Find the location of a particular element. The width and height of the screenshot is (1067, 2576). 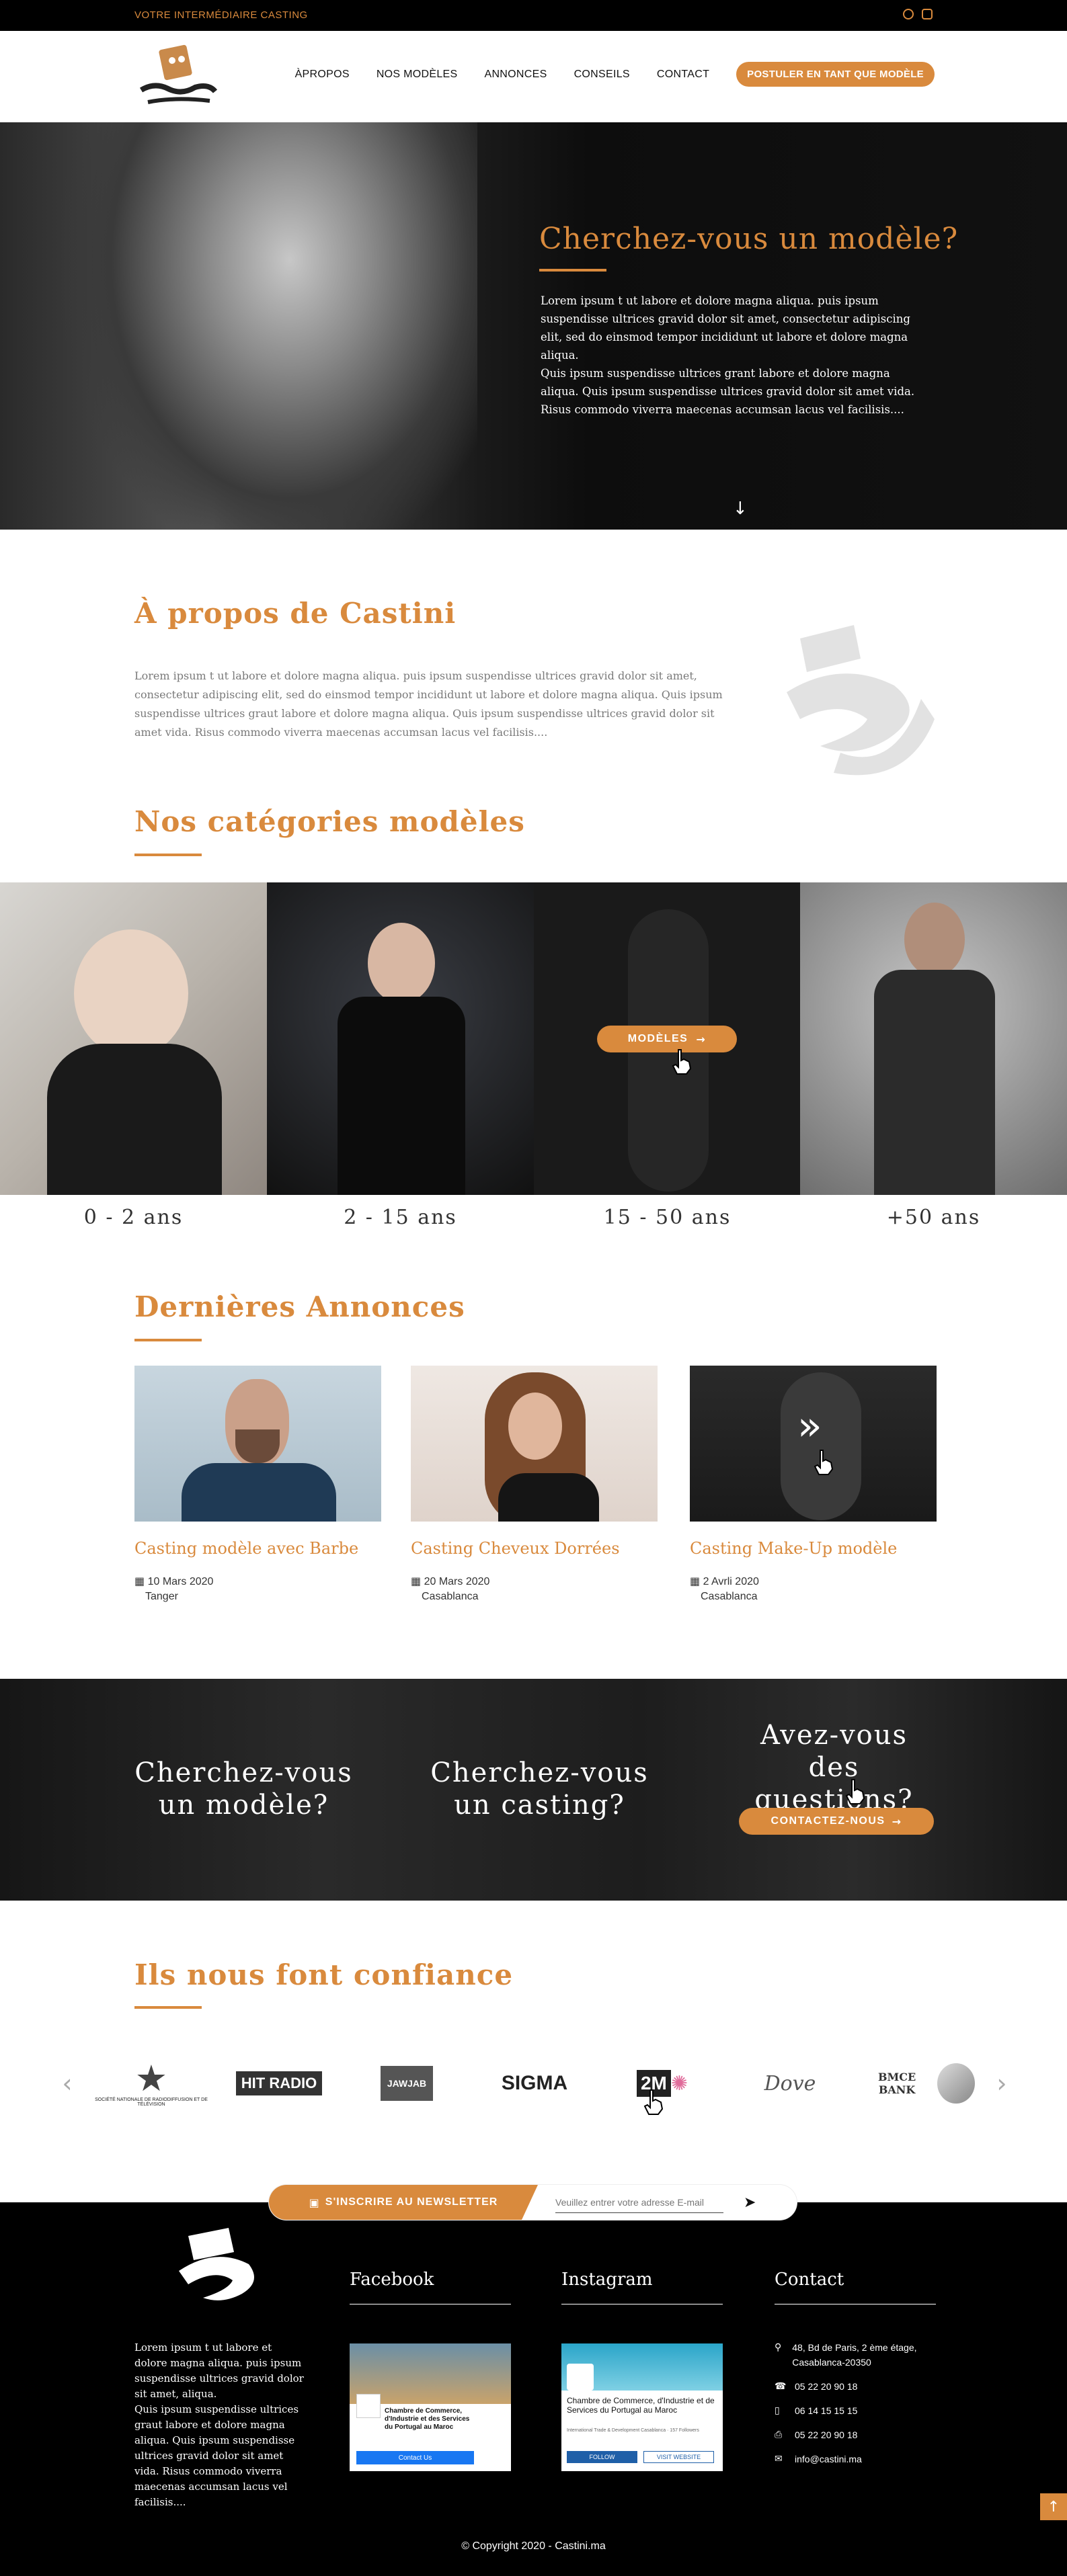

fax-icon: ⎙ is located at coordinates (779, 2434).